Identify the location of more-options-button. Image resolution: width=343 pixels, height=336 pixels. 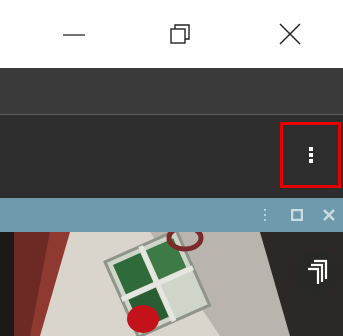
(310, 155).